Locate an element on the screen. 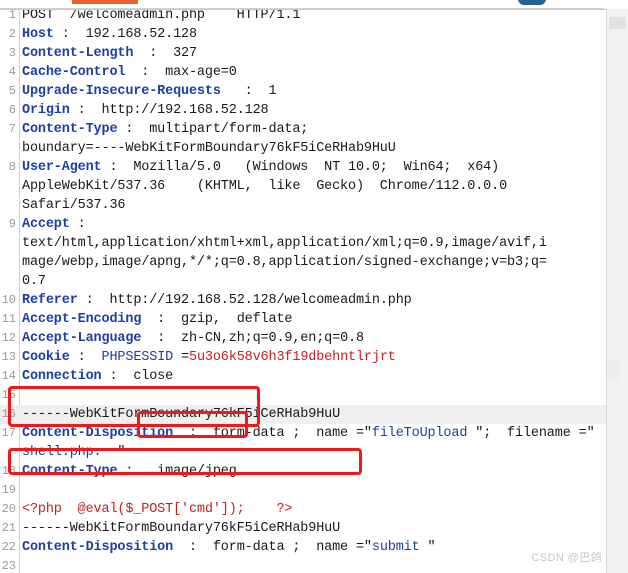 The width and height of the screenshot is (628, 573). line-token: : max-age=0 is located at coordinates (181, 72).